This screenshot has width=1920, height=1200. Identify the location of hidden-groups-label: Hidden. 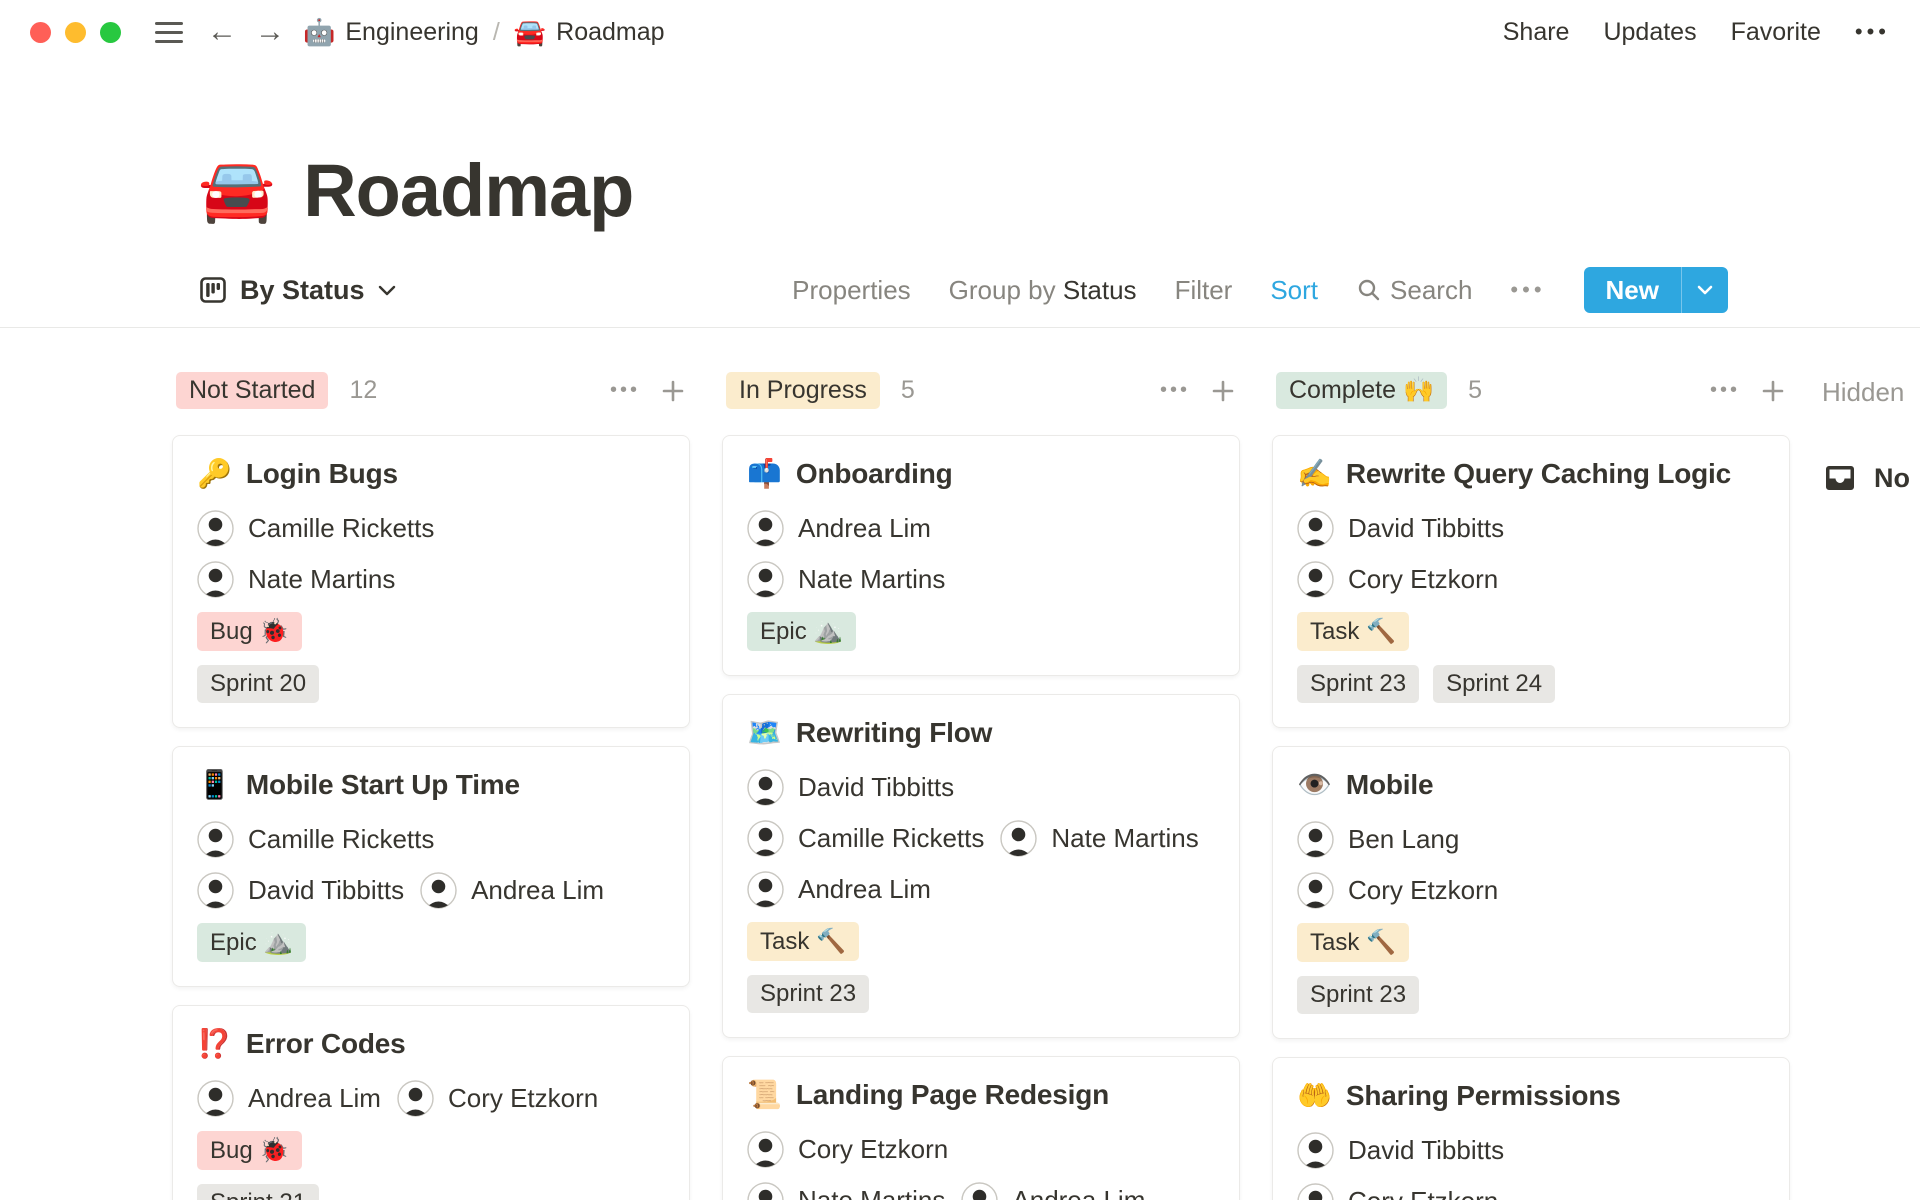
(1871, 392).